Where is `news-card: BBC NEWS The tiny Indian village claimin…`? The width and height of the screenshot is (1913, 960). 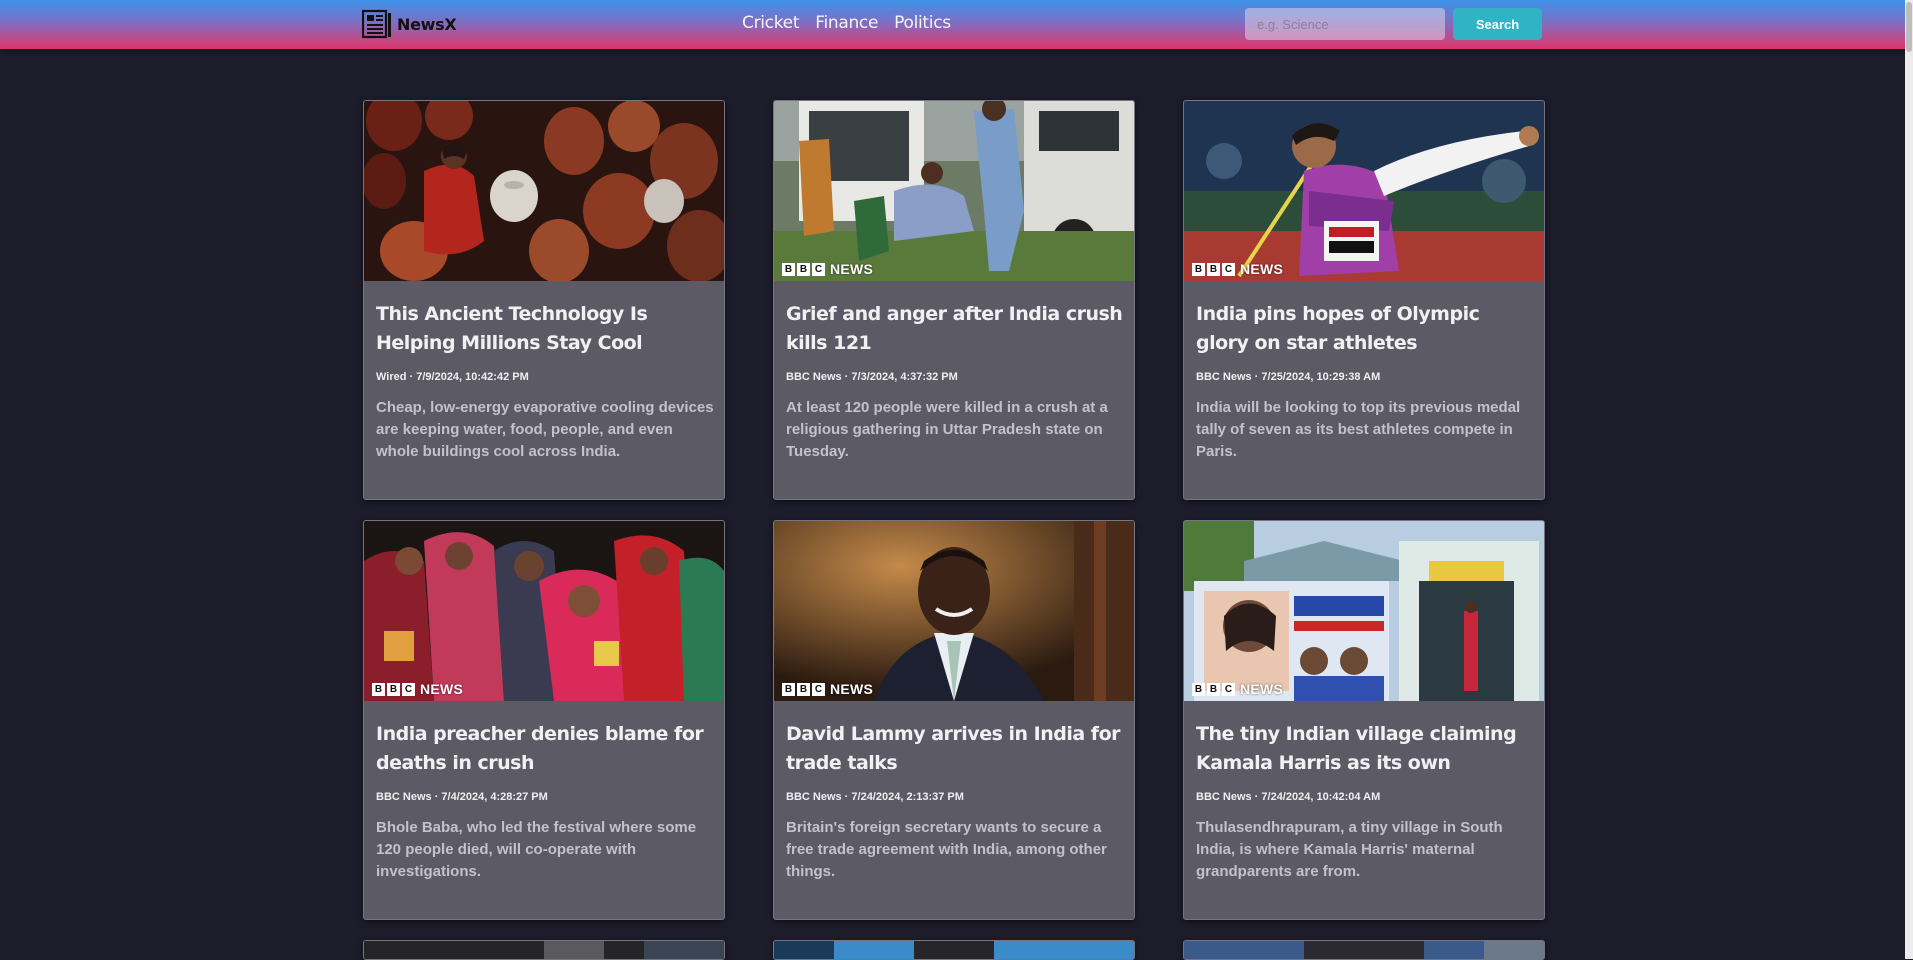
news-card: BBC NEWS The tiny Indian village claimin… is located at coordinates (1364, 720).